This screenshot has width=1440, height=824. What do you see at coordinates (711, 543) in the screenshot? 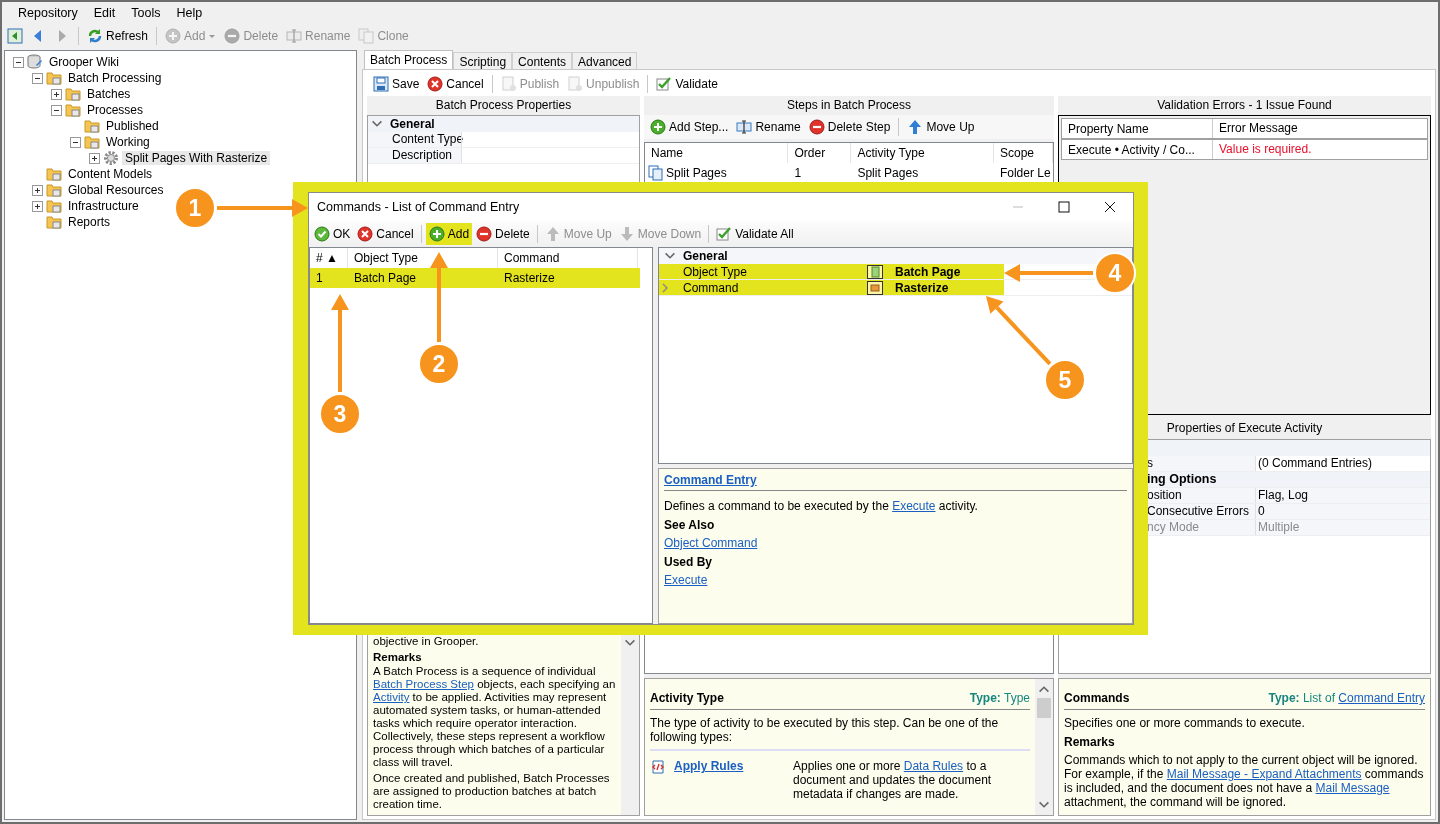
I see `help-link: Object Command` at bounding box center [711, 543].